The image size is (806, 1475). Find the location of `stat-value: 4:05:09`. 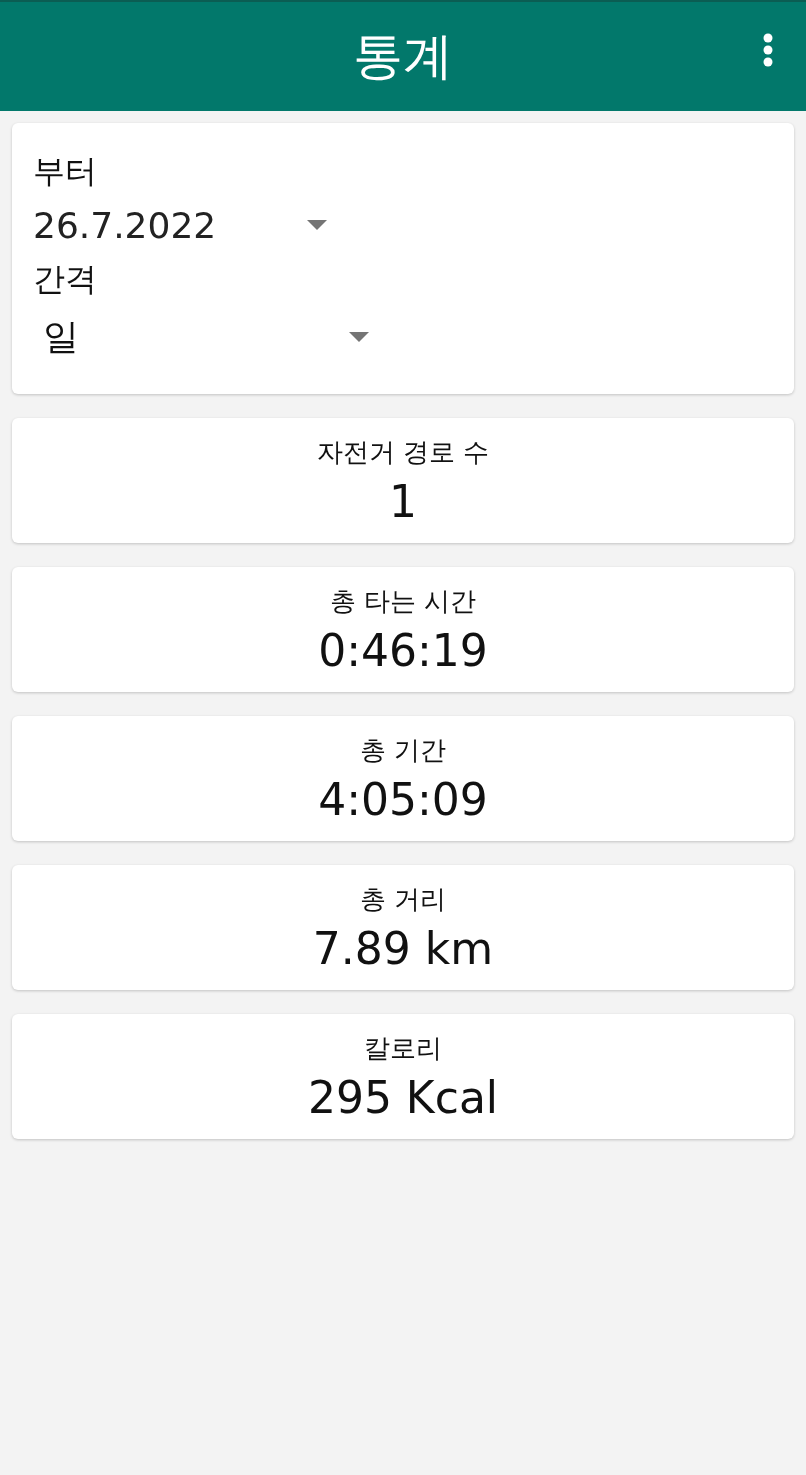

stat-value: 4:05:09 is located at coordinates (403, 799).